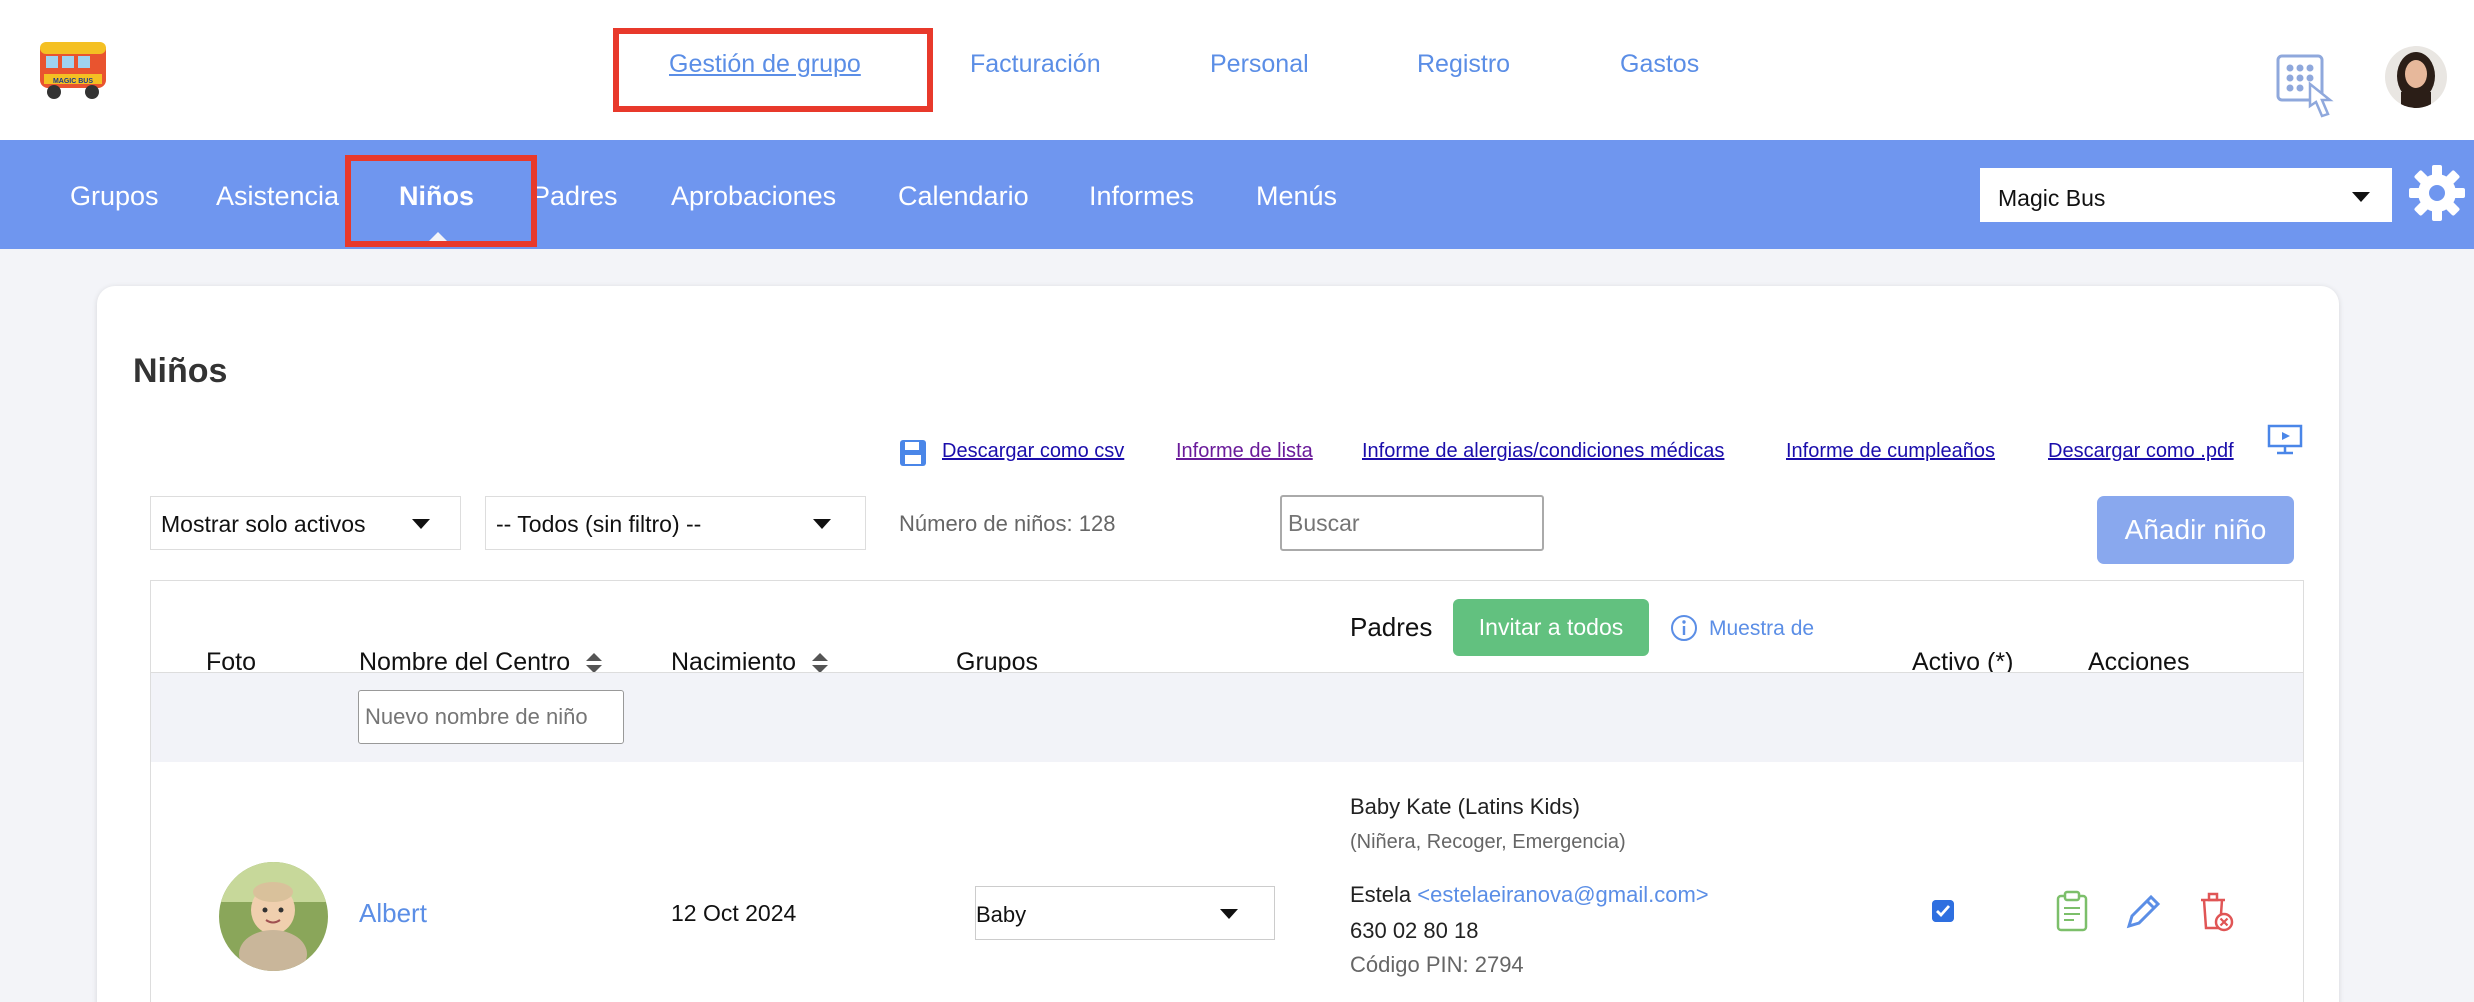 This screenshot has width=2474, height=1002. Describe the element at coordinates (2306, 87) in the screenshot. I see `keypad-touch-icon` at that location.